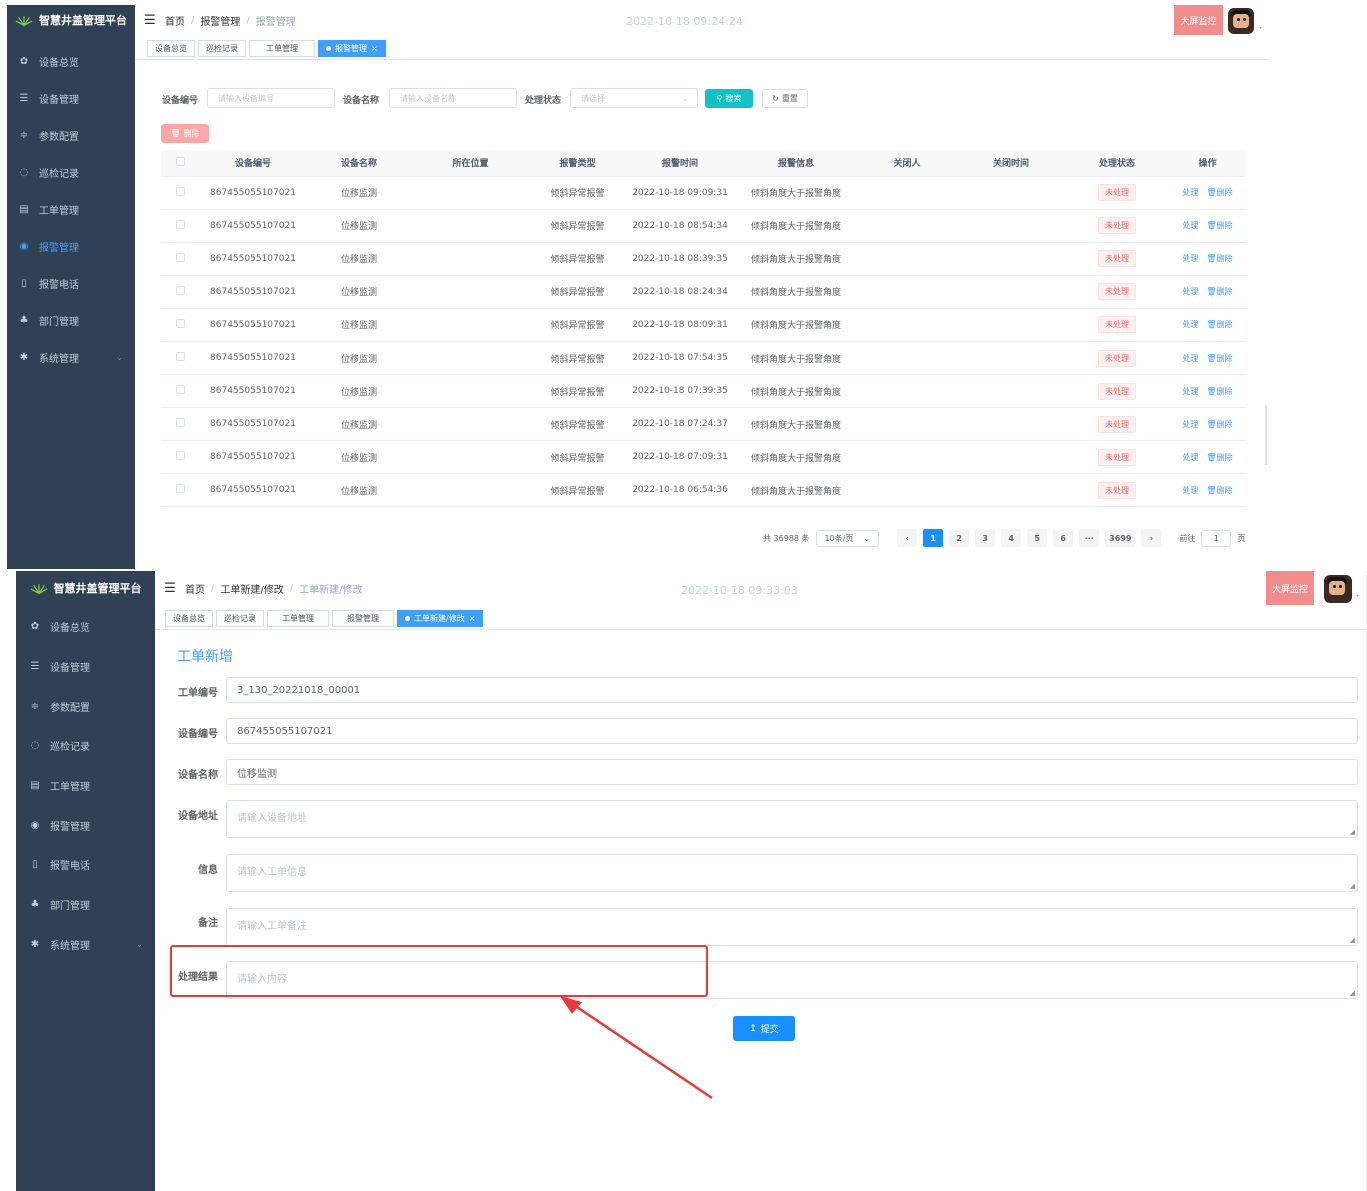  What do you see at coordinates (251, 588) in the screenshot?
I see `breadcrumb-parent: 工单新建/修改` at bounding box center [251, 588].